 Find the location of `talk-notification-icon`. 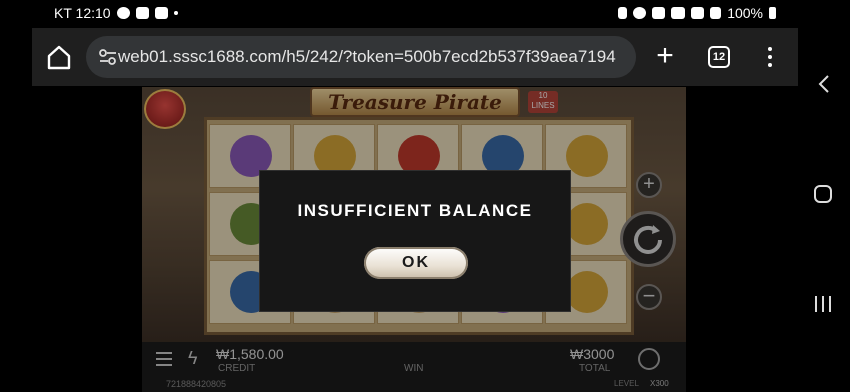

talk-notification-icon is located at coordinates (123, 13).